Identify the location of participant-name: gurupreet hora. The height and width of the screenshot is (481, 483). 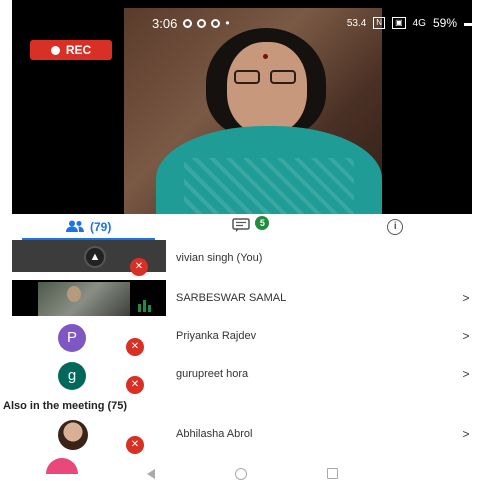
(212, 374).